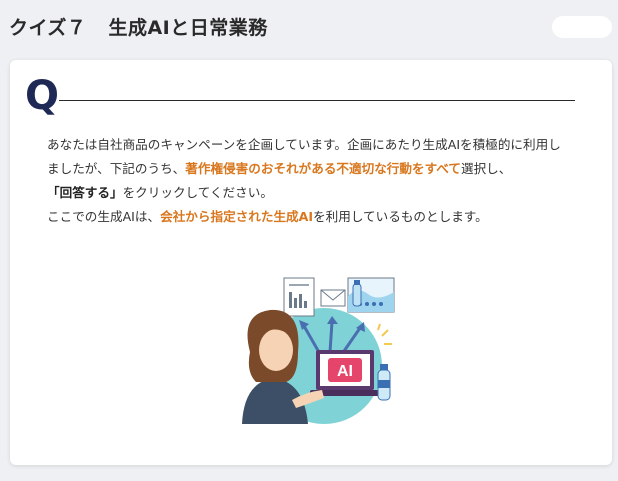  Describe the element at coordinates (400, 216) in the screenshot. I see `question-text-part5: を利用しているものとします。` at that location.